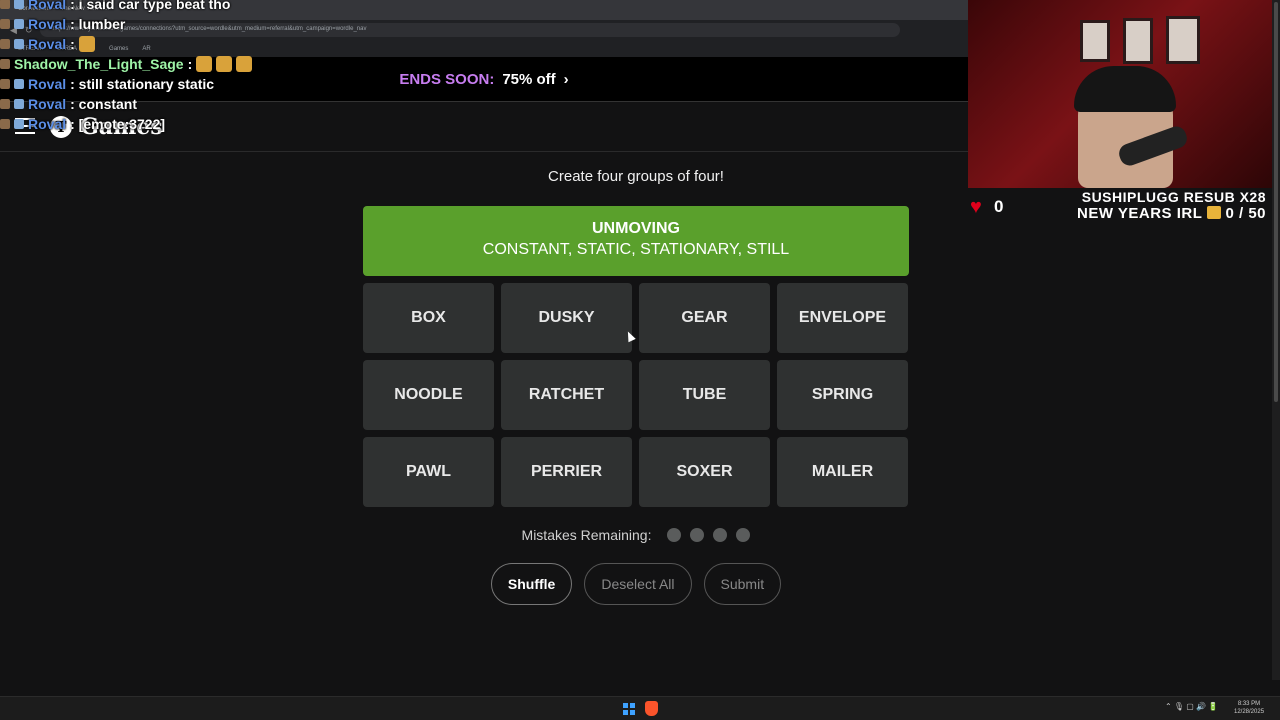  I want to click on chat-text: : lumber, so click(98, 24).